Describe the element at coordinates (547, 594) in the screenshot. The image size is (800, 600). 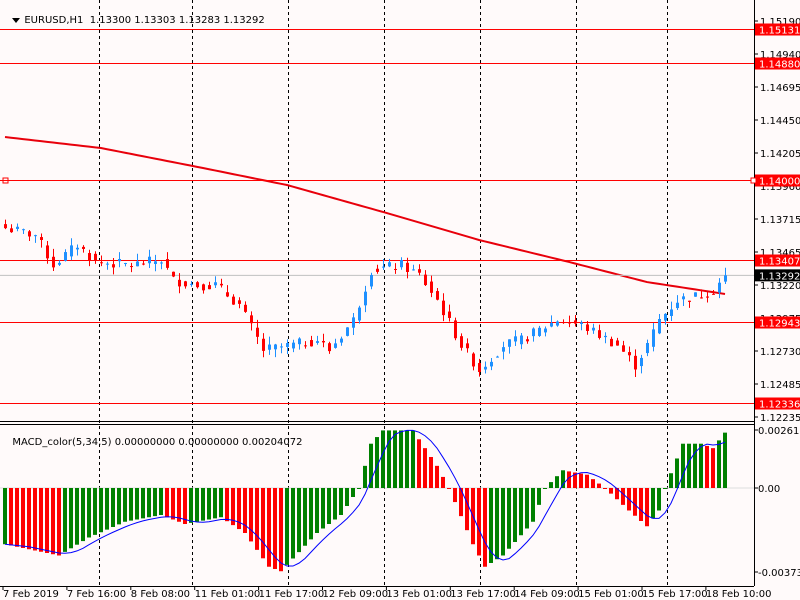
I see `time-axis-label: 14 Feb 09:00` at that location.